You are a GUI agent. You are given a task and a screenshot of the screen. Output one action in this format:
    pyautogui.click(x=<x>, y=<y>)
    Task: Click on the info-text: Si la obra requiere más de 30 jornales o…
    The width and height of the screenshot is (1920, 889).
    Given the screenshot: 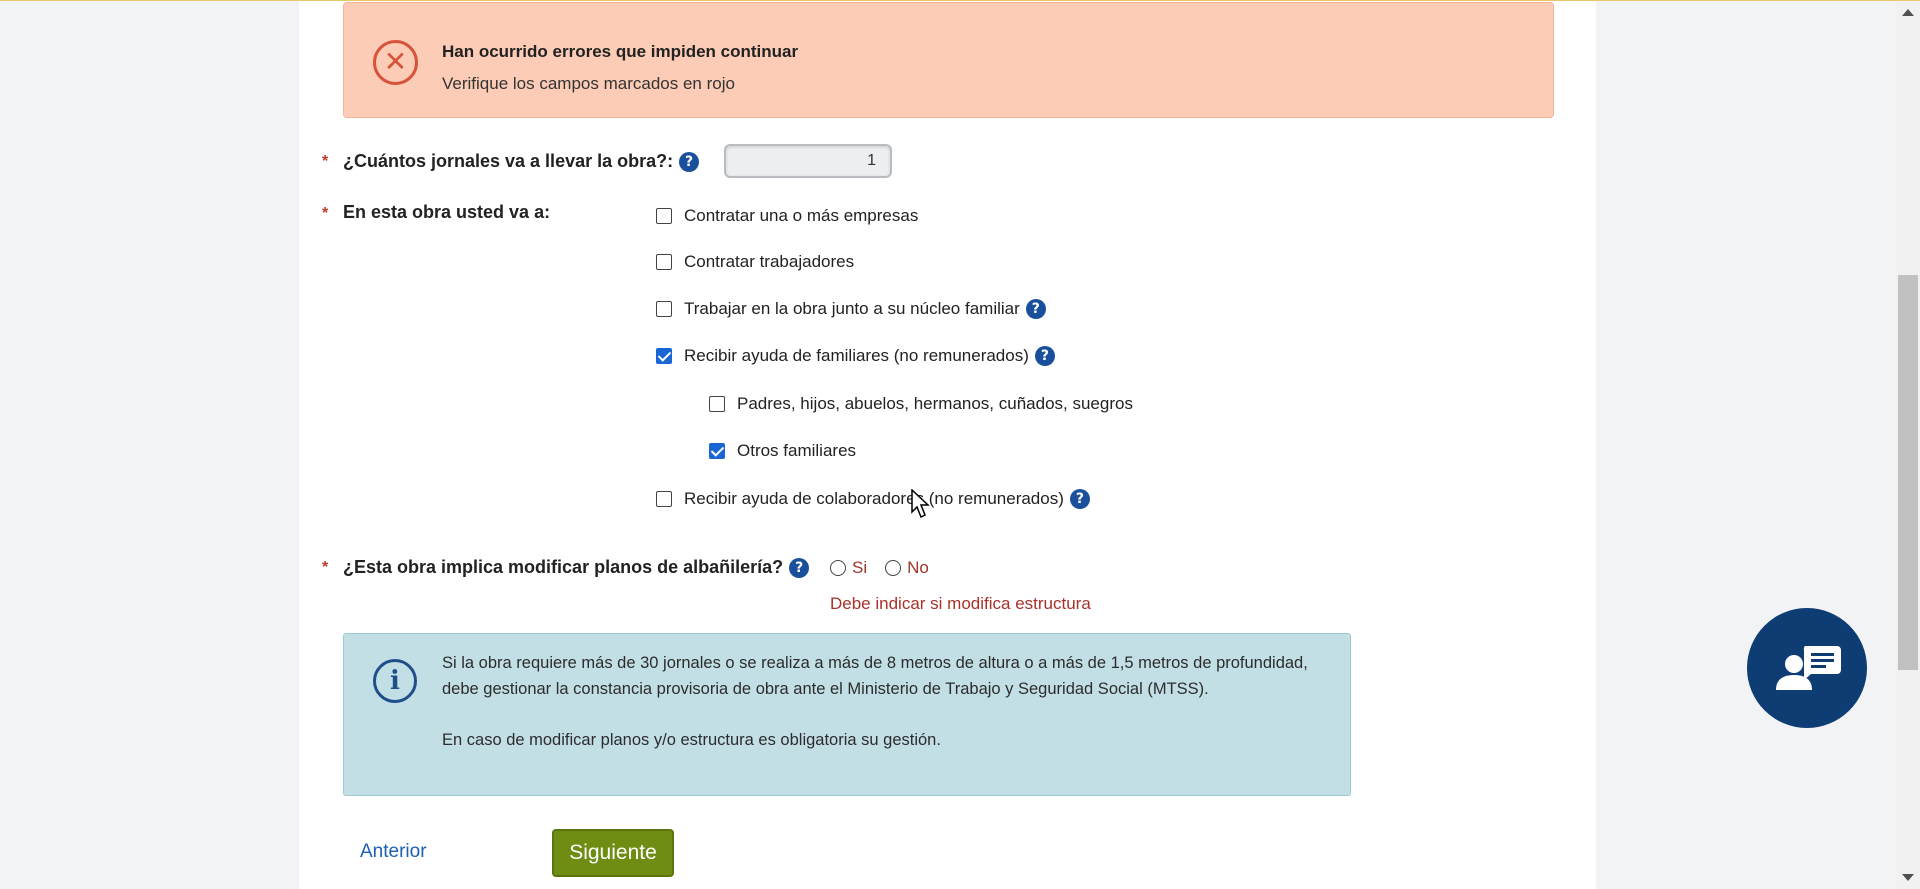 What is the action you would take?
    pyautogui.click(x=882, y=715)
    